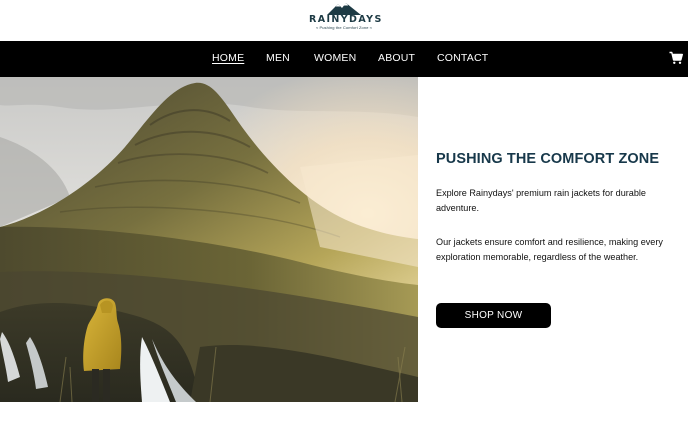  I want to click on cart-icon, so click(676, 58).